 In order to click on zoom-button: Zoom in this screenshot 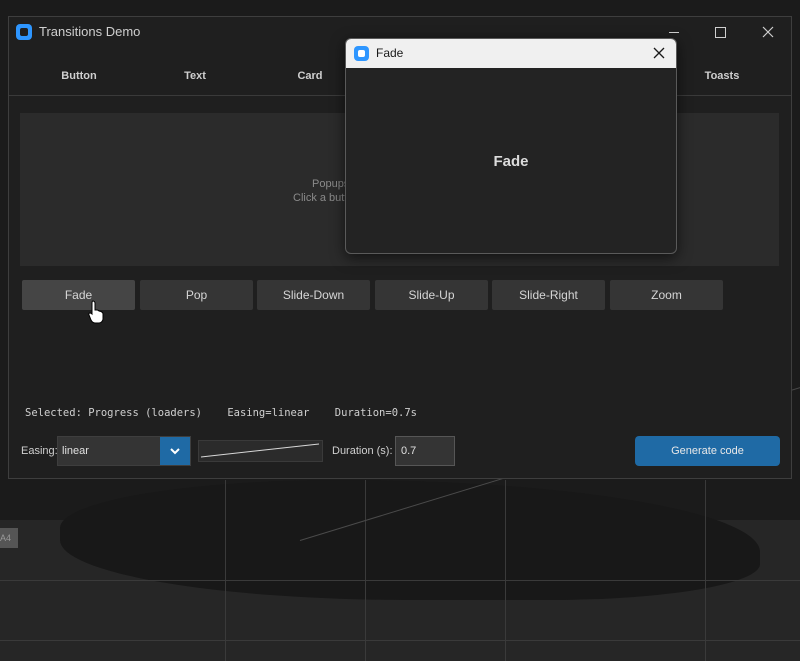, I will do `click(666, 295)`.